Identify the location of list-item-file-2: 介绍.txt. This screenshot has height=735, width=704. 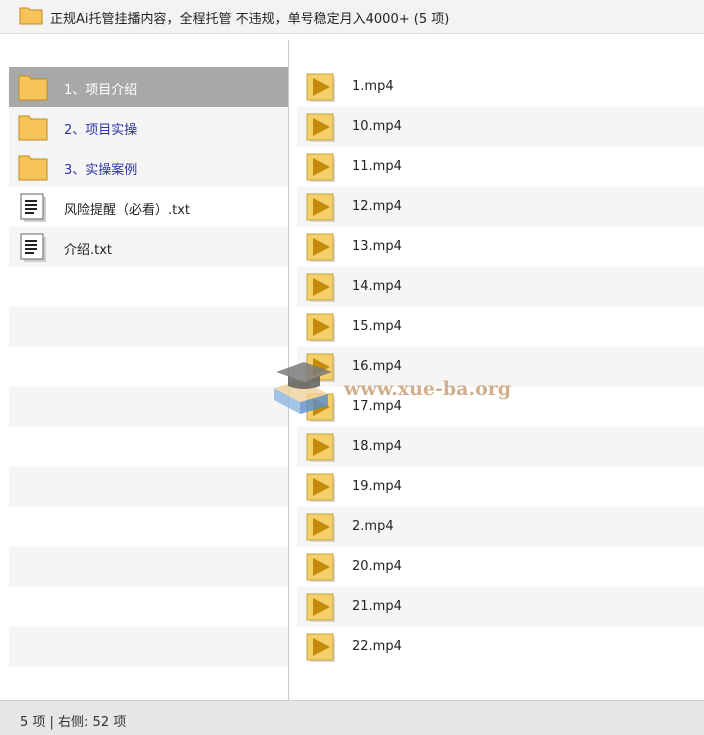
(148, 247).